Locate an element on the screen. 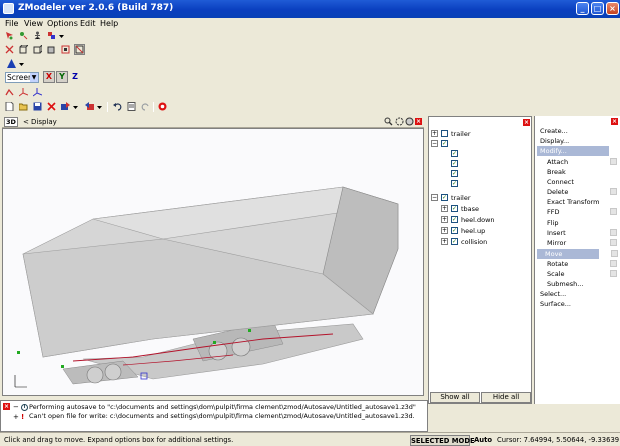  viewport-display-menu: Display is located at coordinates (44, 122).